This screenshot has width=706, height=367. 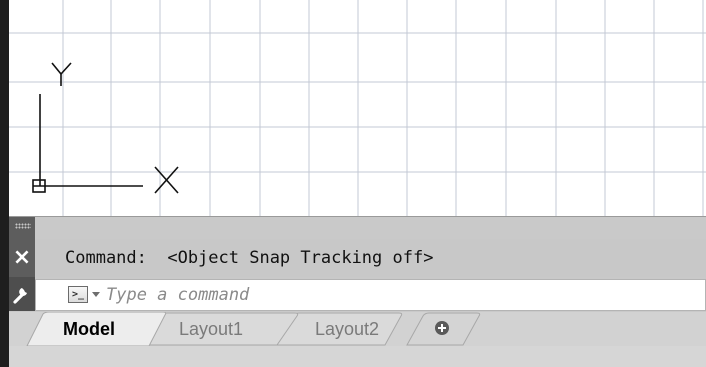 I want to click on ucs-x-axis-label, so click(x=166, y=180).